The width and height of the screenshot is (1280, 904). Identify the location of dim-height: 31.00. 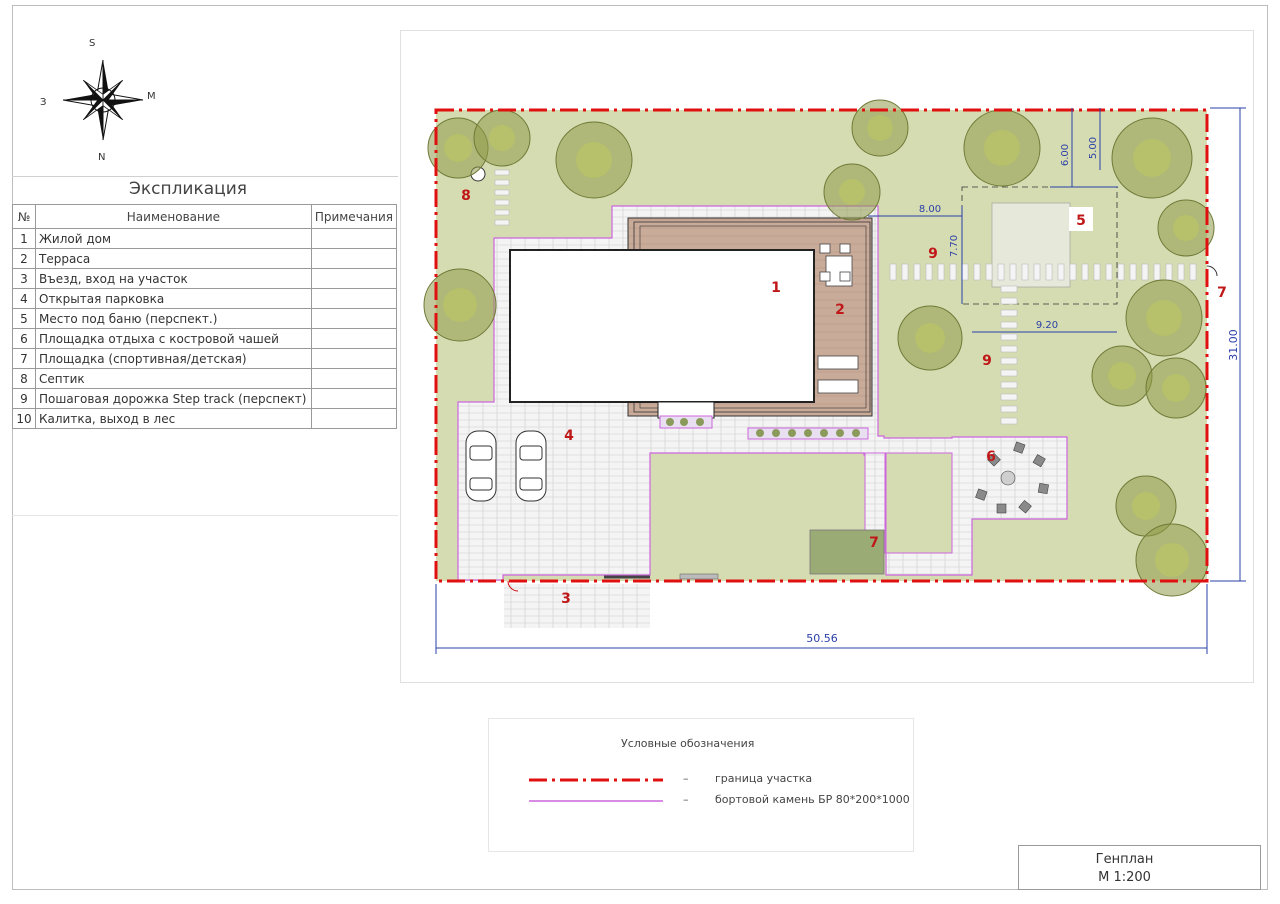
(1233, 345).